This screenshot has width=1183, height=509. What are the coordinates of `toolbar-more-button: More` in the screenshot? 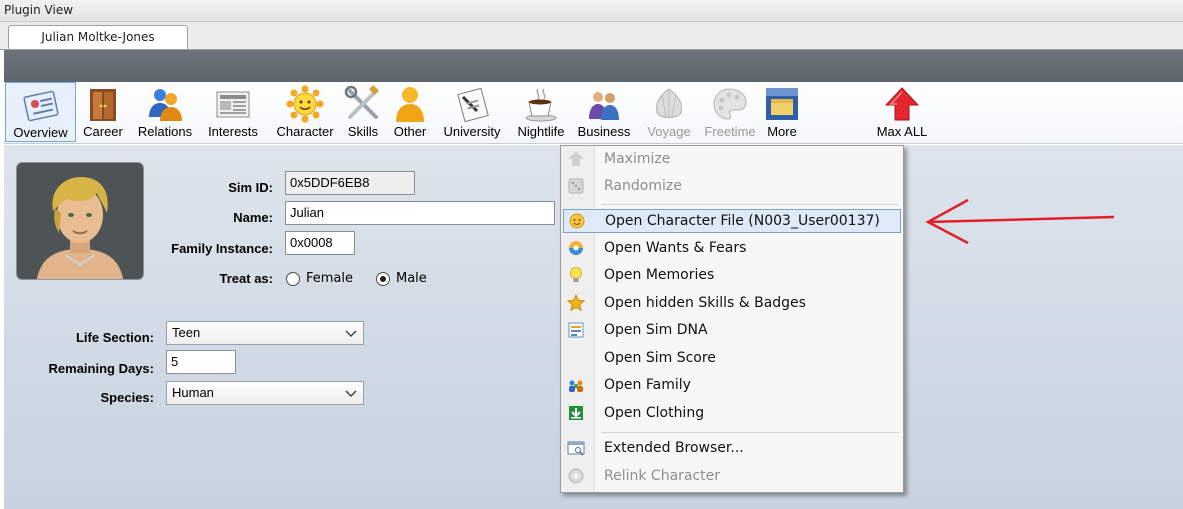 It's located at (782, 112).